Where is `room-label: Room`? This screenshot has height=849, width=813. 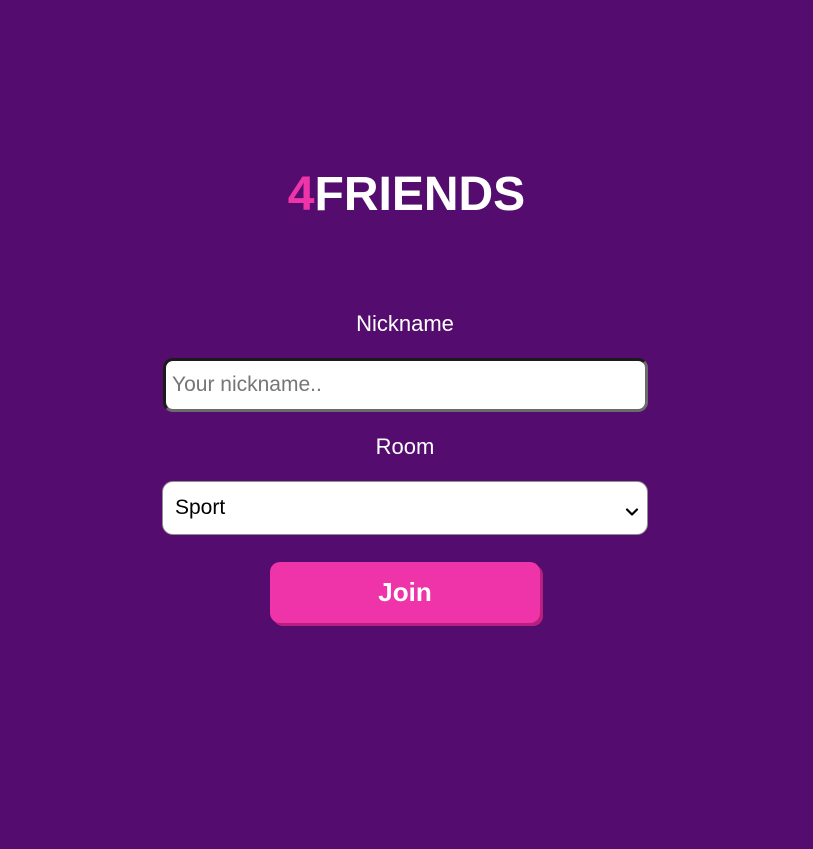
room-label: Room is located at coordinates (405, 446).